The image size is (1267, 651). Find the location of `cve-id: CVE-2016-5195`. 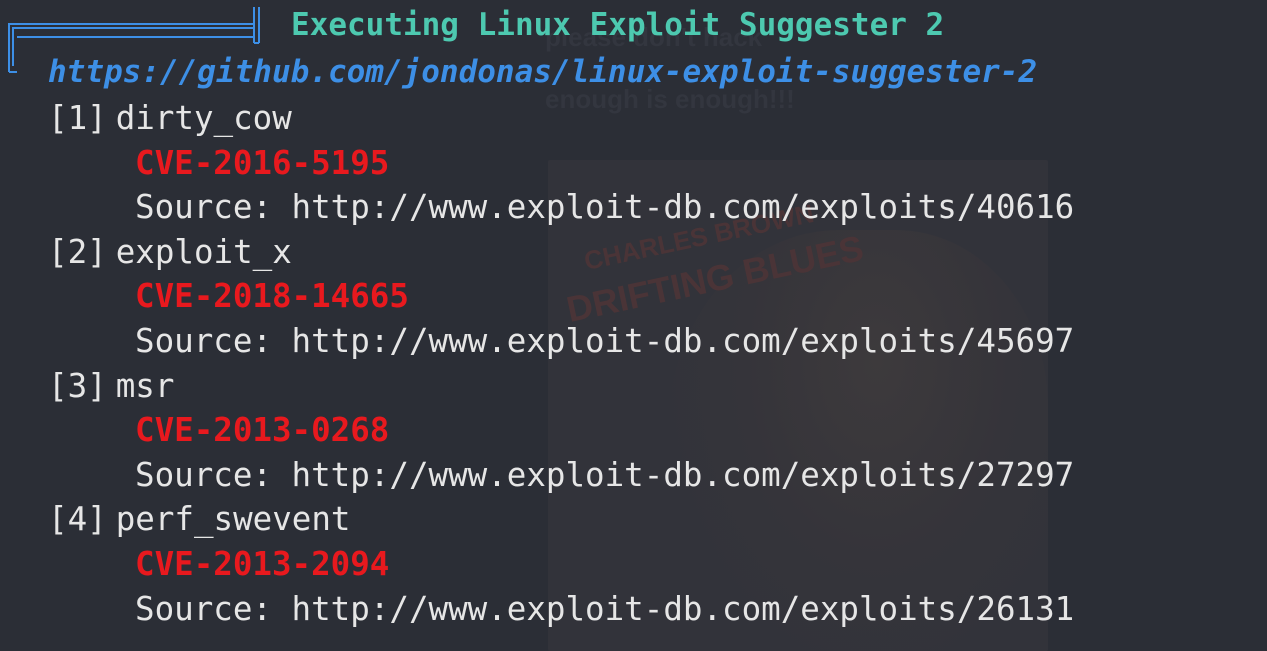

cve-id: CVE-2016-5195 is located at coordinates (262, 162).